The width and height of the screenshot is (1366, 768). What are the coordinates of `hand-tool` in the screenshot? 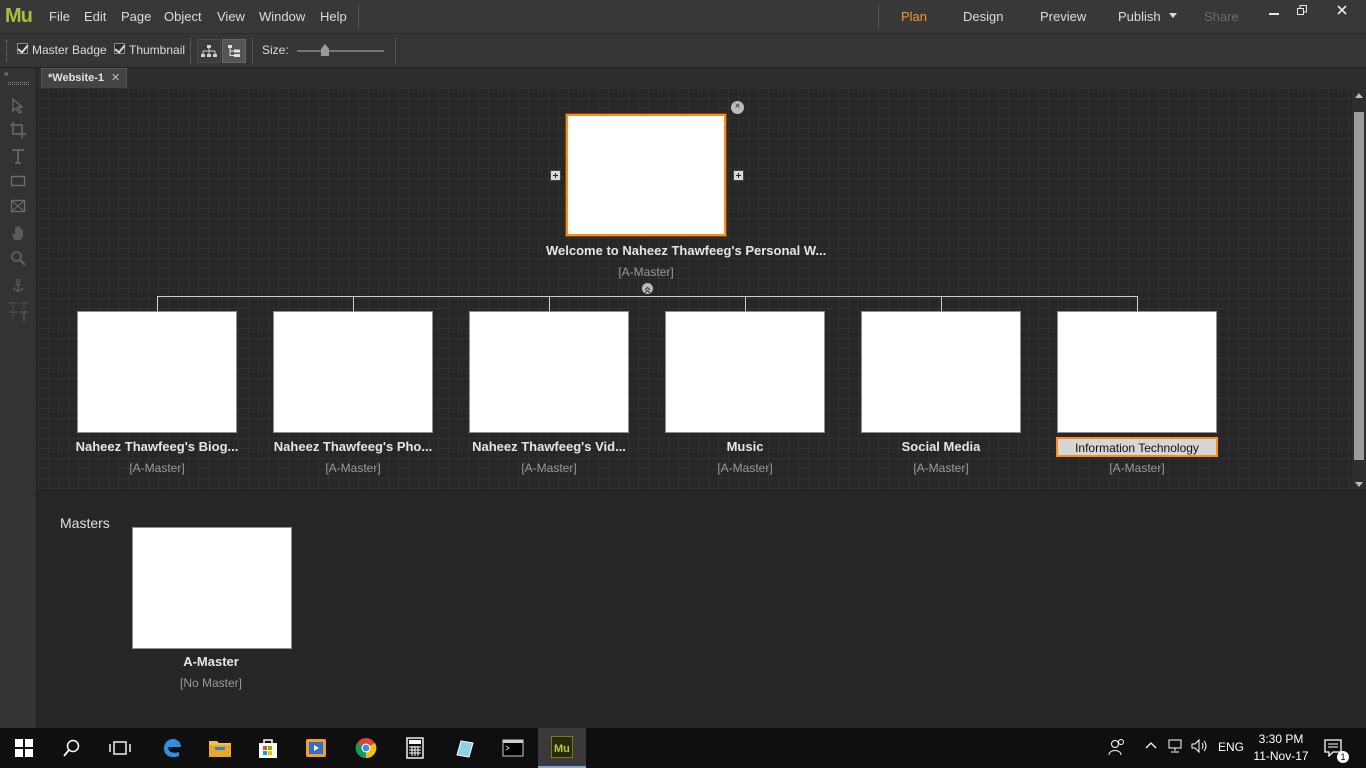 It's located at (18, 233).